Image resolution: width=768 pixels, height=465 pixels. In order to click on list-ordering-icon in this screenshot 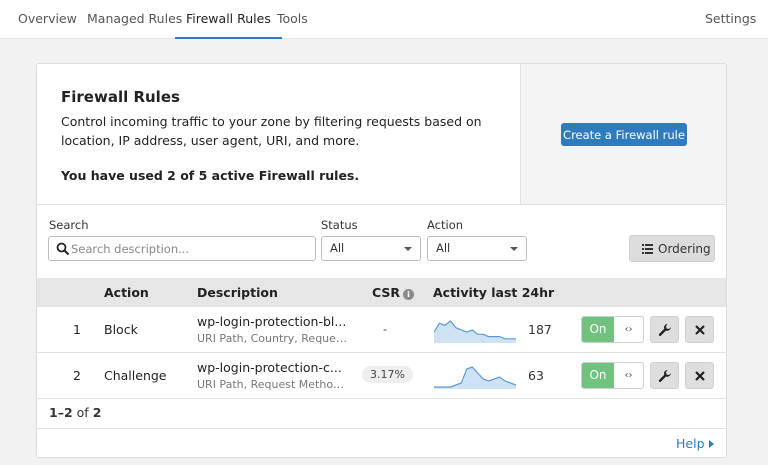, I will do `click(647, 249)`.